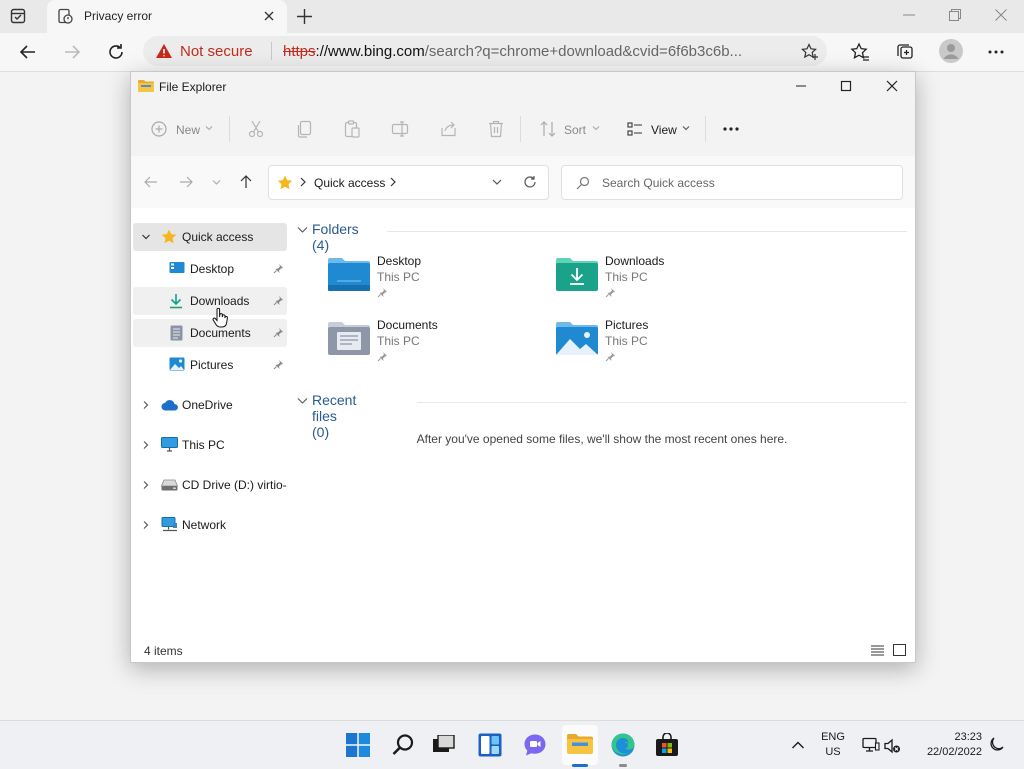  What do you see at coordinates (496, 129) in the screenshot?
I see `delete-icon` at bounding box center [496, 129].